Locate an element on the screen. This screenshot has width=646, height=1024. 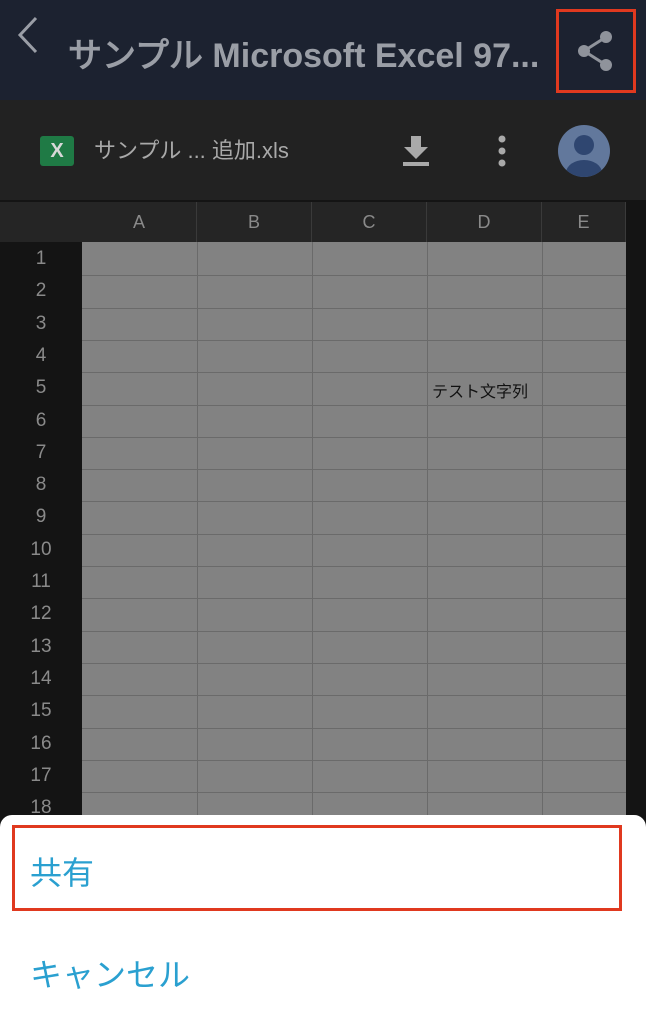
file-name: サンプル ... 追加.xls is located at coordinates (191, 150).